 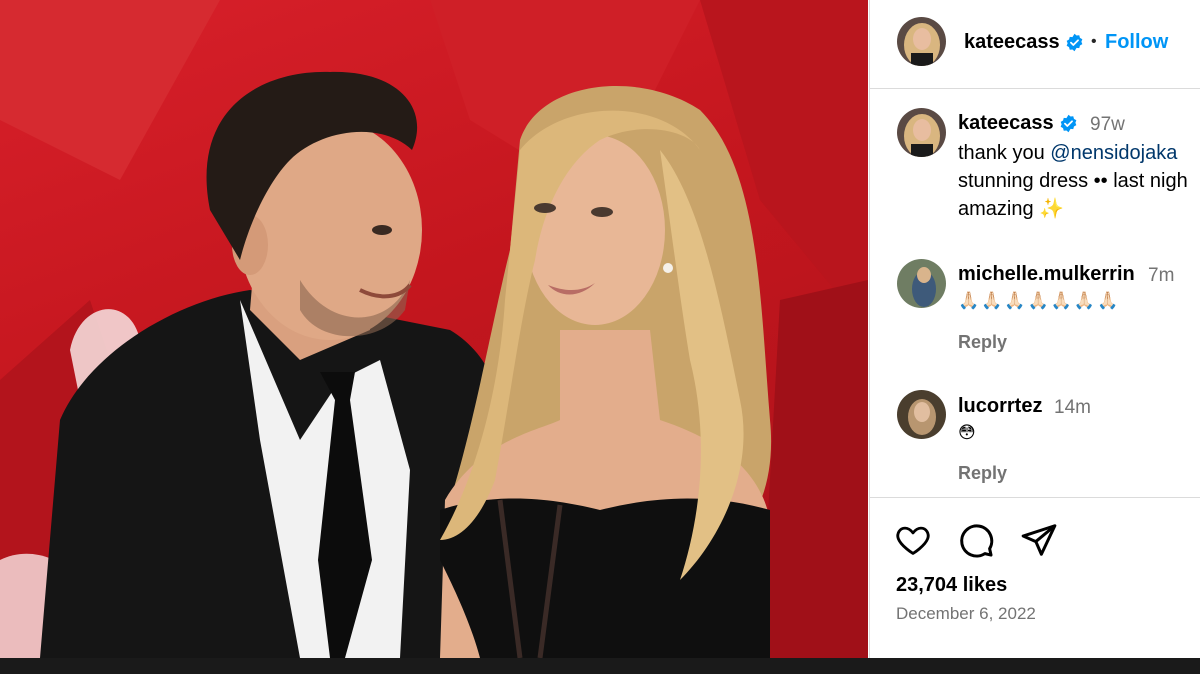 I want to click on comment-text: 😳, so click(x=968, y=432).